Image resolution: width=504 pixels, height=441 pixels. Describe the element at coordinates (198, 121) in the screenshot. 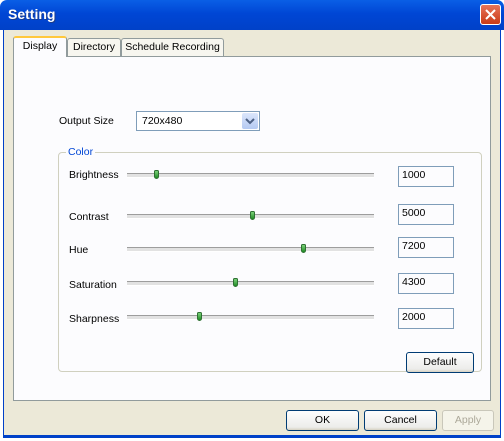

I see `output-size-select: 720x480` at that location.